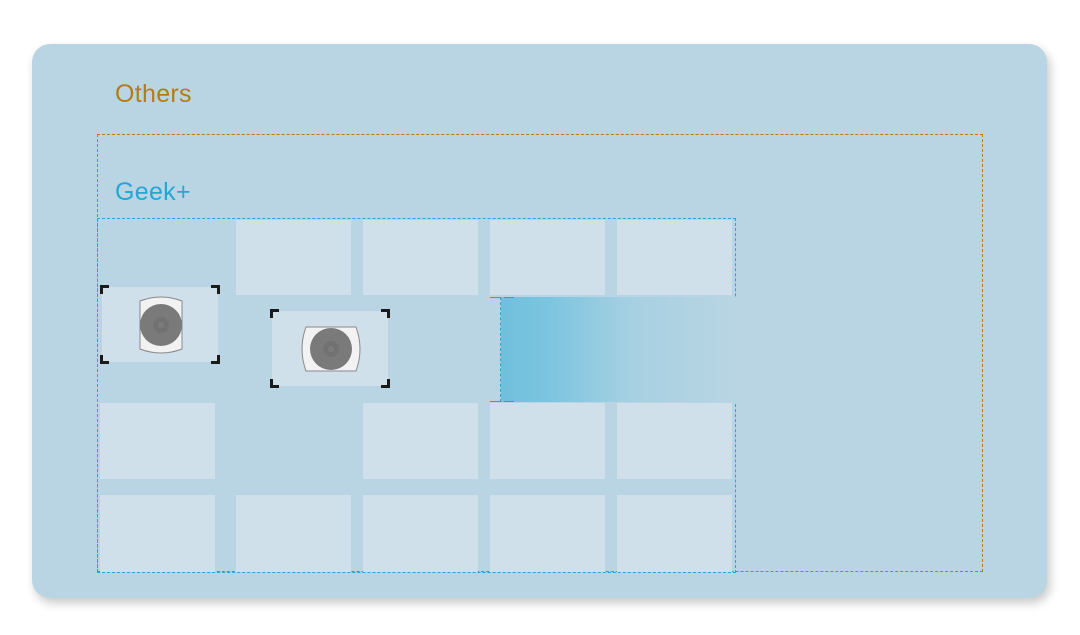 Image resolution: width=1080 pixels, height=635 pixels. Describe the element at coordinates (153, 94) in the screenshot. I see `zone-label-others: Others` at that location.